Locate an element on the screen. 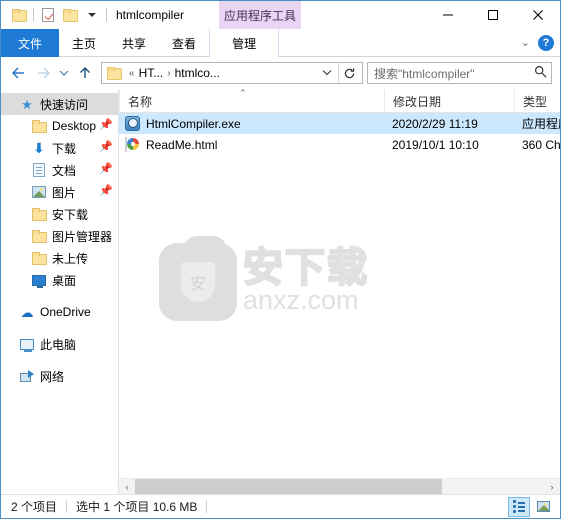  watermark-logo-icon: 安 is located at coordinates (198, 278).